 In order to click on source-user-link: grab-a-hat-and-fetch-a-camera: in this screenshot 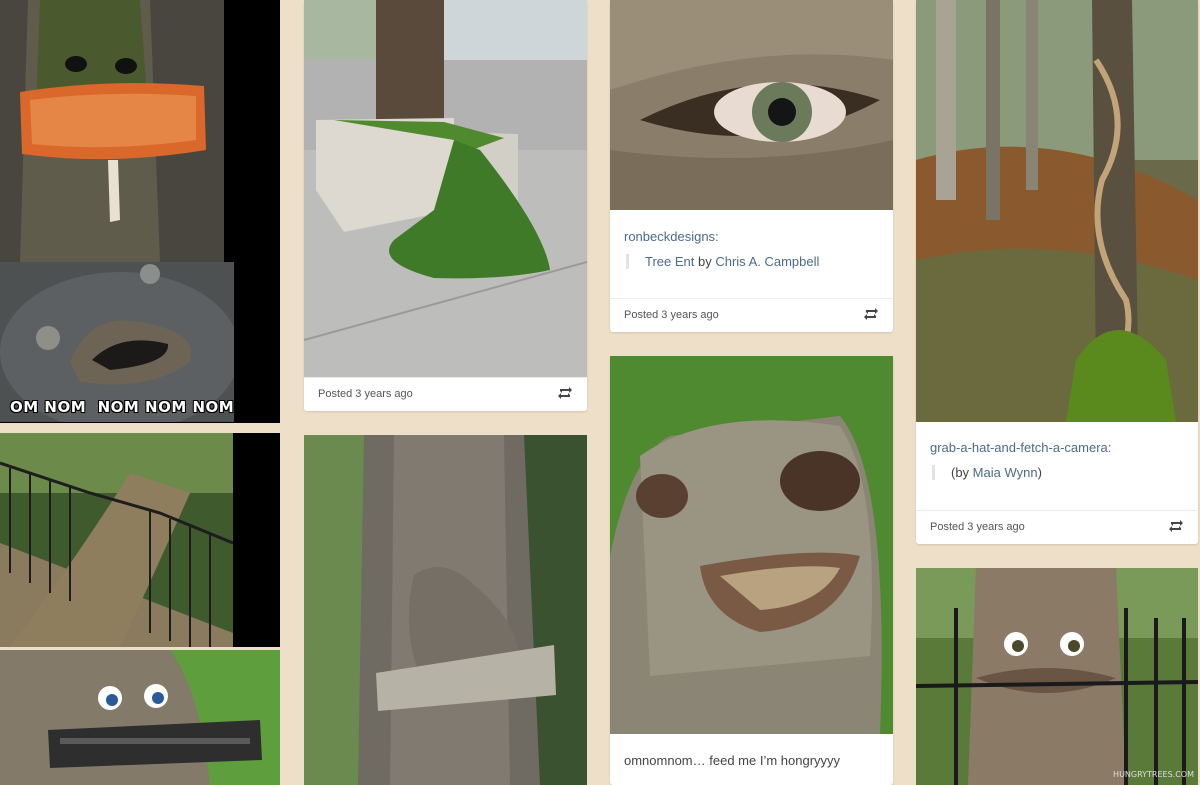, I will do `click(1020, 447)`.